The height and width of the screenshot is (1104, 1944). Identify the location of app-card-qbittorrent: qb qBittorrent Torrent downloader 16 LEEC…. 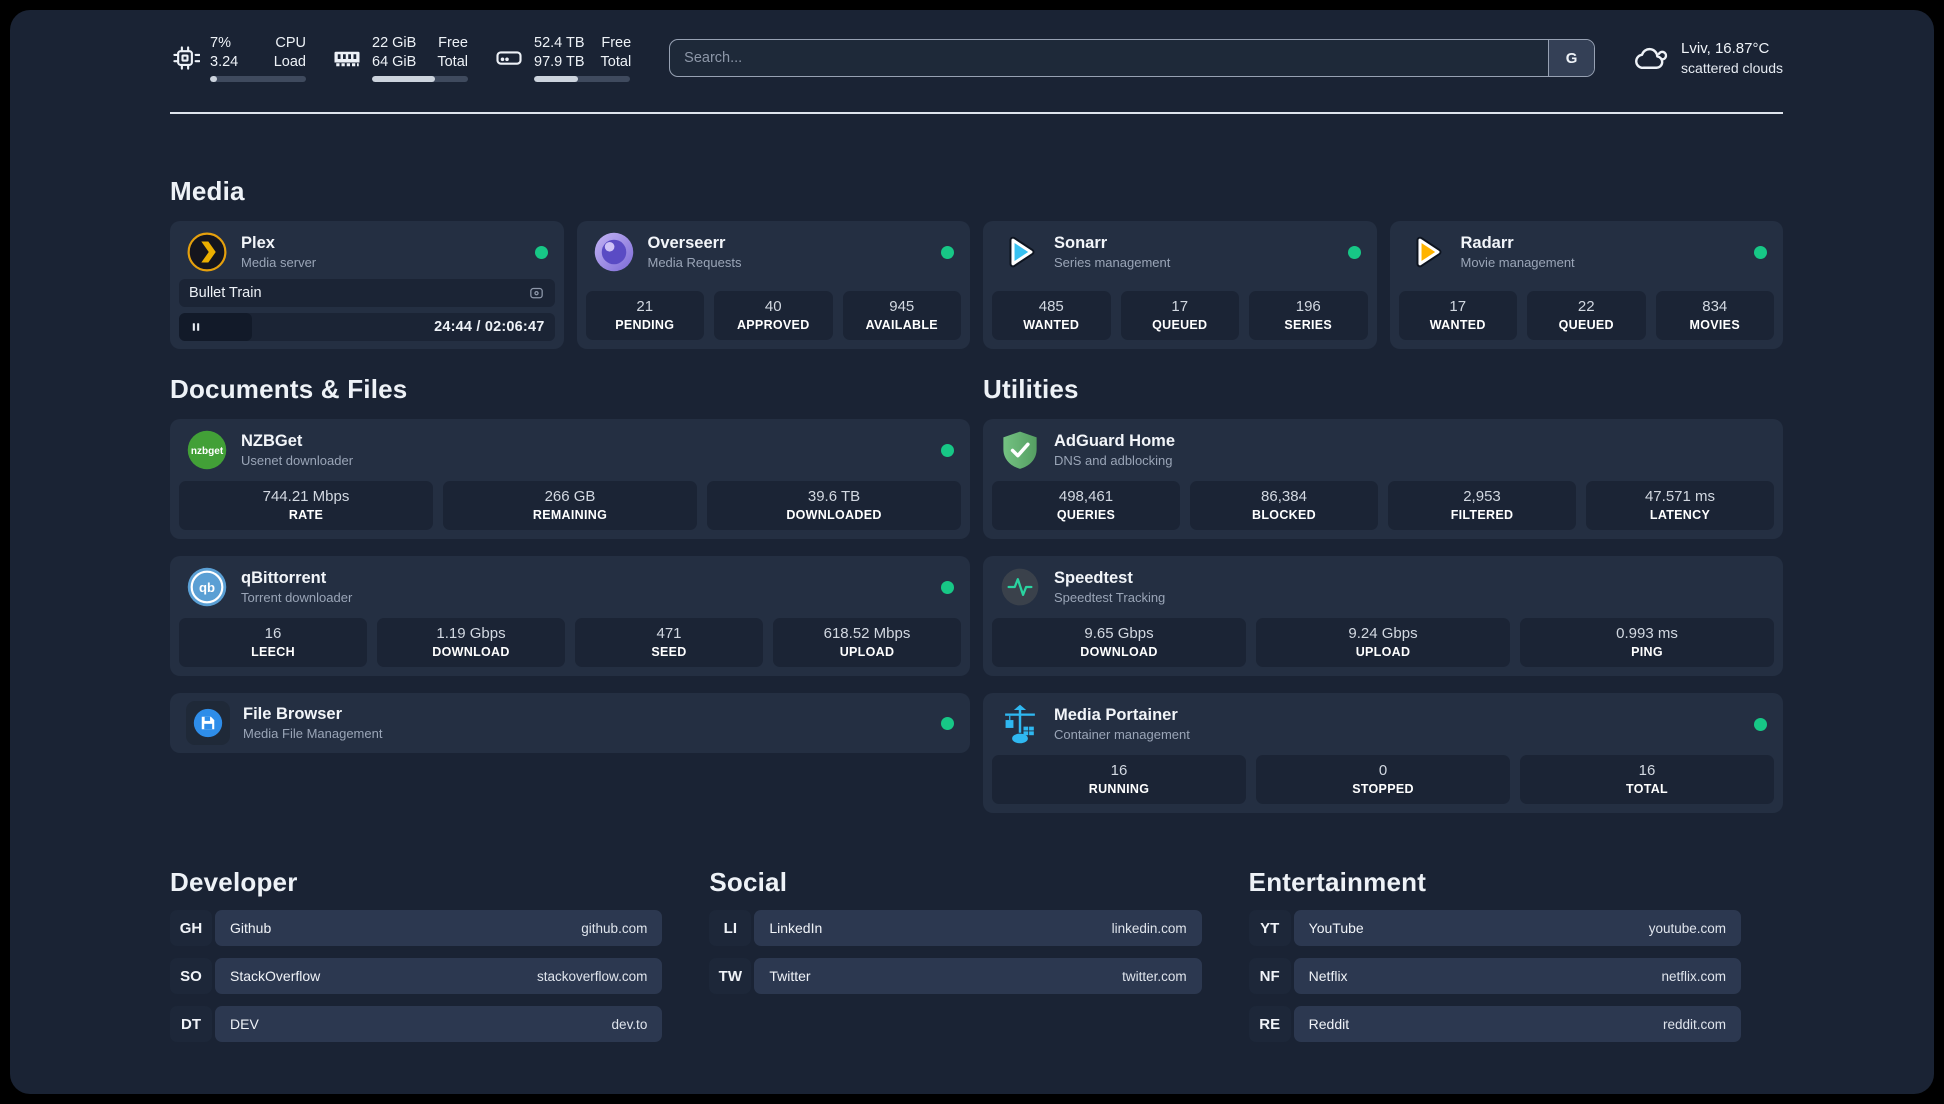
(570, 616).